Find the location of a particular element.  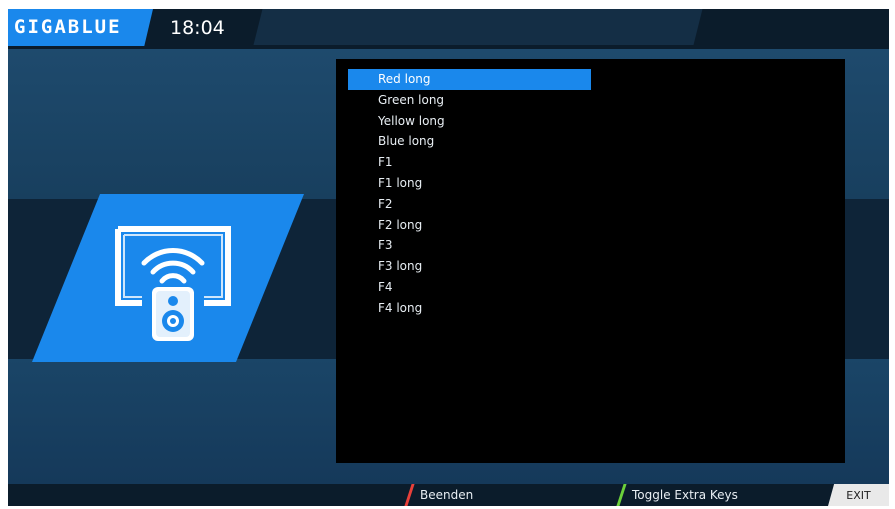

header-stripe is located at coordinates (478, 27).